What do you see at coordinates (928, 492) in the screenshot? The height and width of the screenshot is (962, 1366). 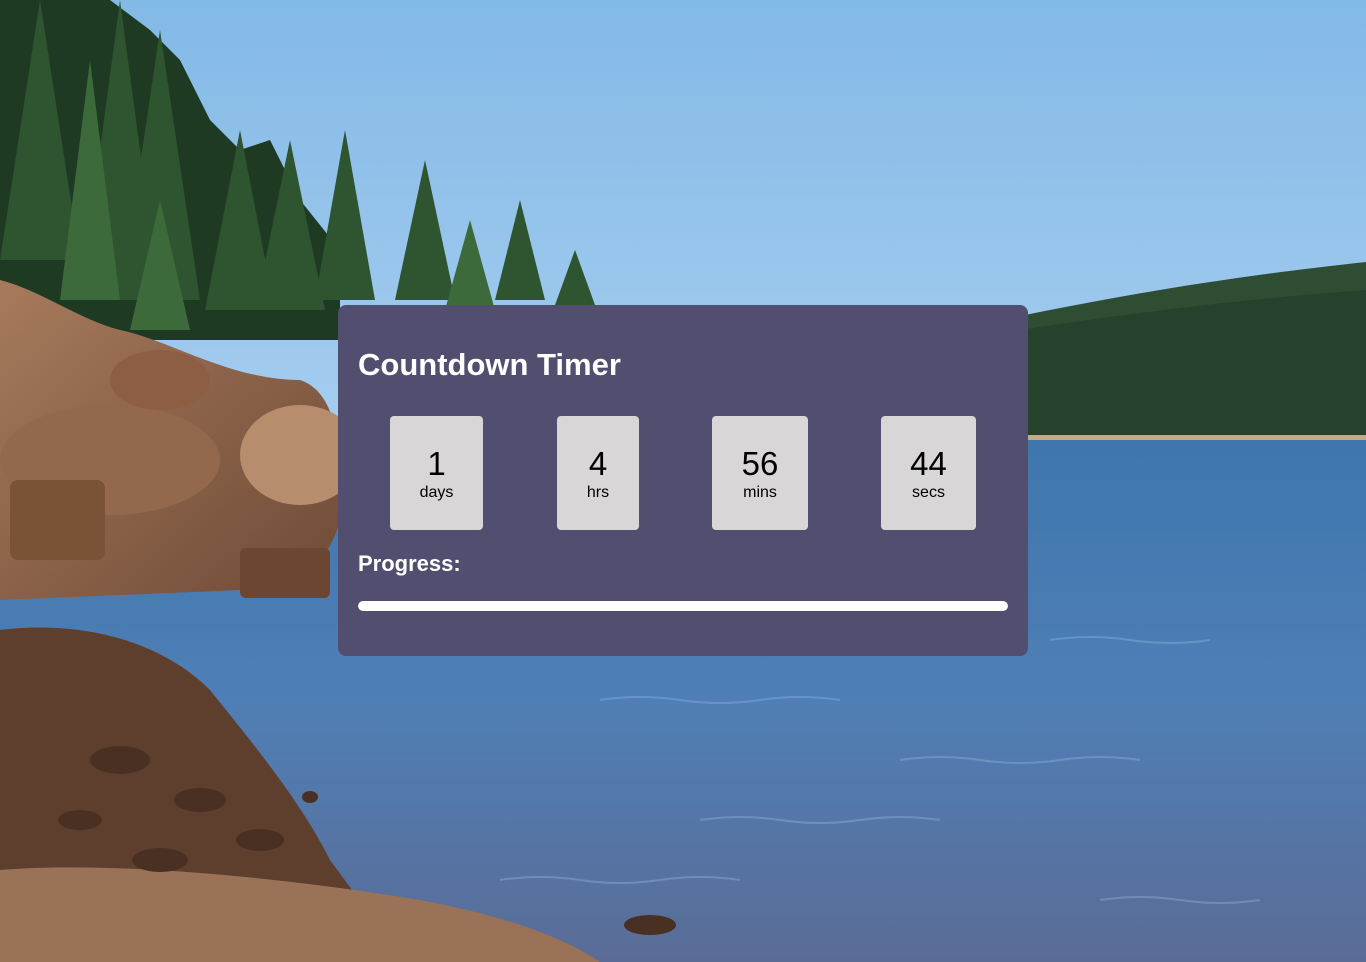 I see `seconds-label: secs` at bounding box center [928, 492].